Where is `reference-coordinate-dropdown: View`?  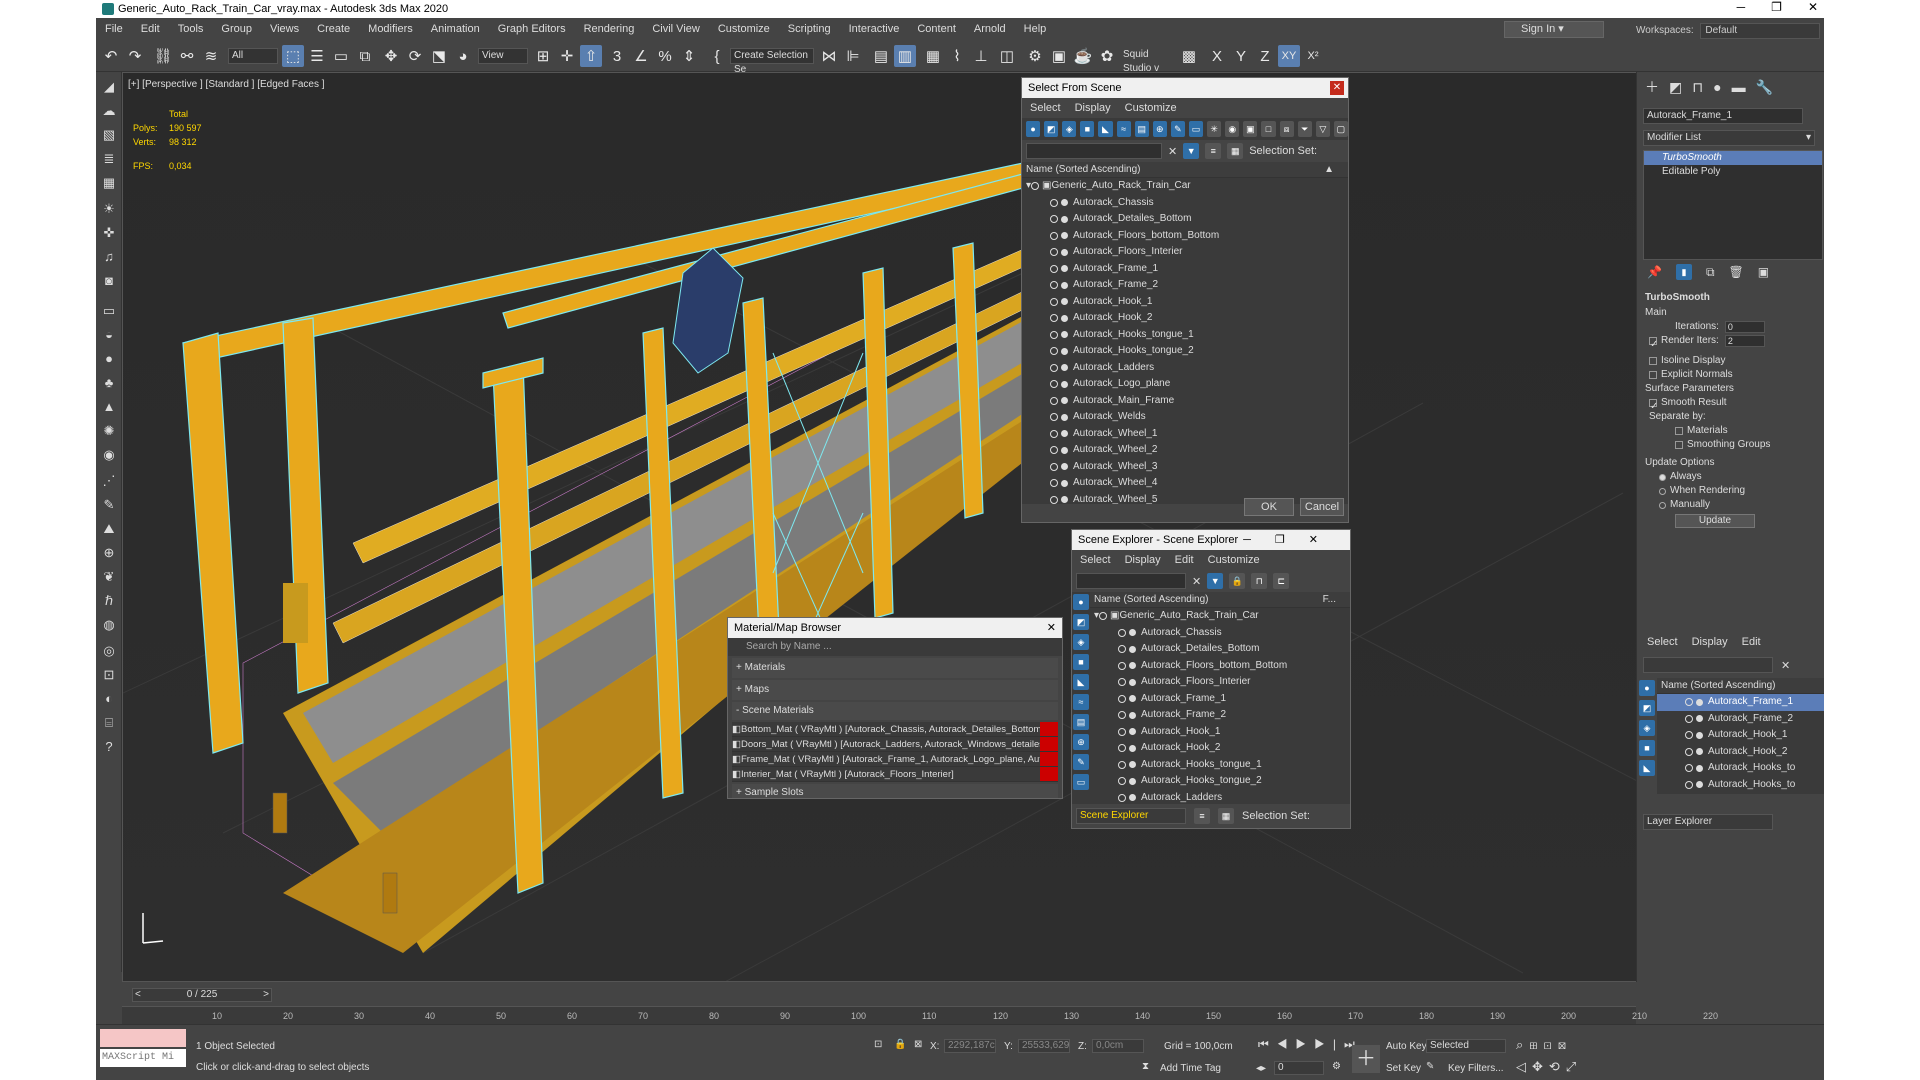
reference-coordinate-dropdown: View is located at coordinates (503, 56).